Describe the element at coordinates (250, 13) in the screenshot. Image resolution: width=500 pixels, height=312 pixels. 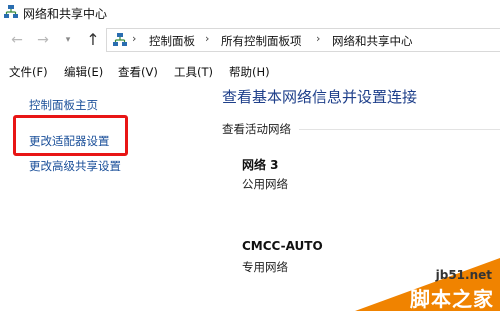
I see `title-bar: 网络和共享中心` at that location.